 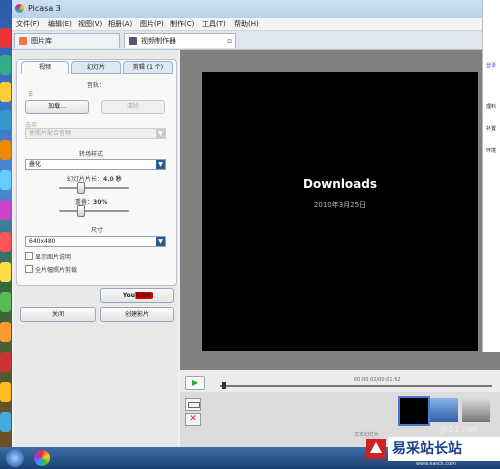 What do you see at coordinates (491, 106) in the screenshot?
I see `bg-item: 理料` at bounding box center [491, 106].